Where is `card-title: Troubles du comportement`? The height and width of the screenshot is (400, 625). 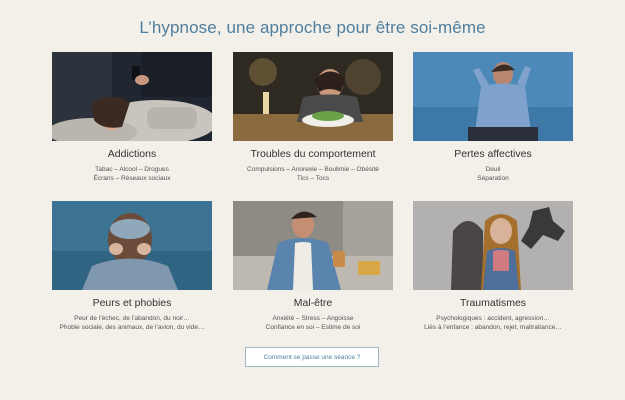
card-title: Troubles du comportement is located at coordinates (313, 154).